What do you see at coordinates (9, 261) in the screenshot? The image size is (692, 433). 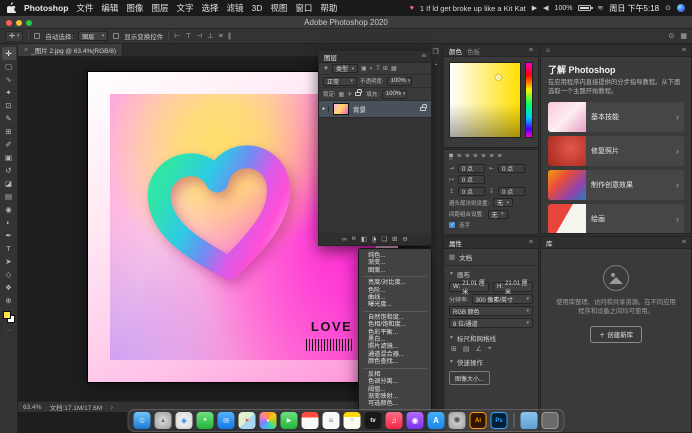 I see `path-selection-tool: ➤` at bounding box center [9, 261].